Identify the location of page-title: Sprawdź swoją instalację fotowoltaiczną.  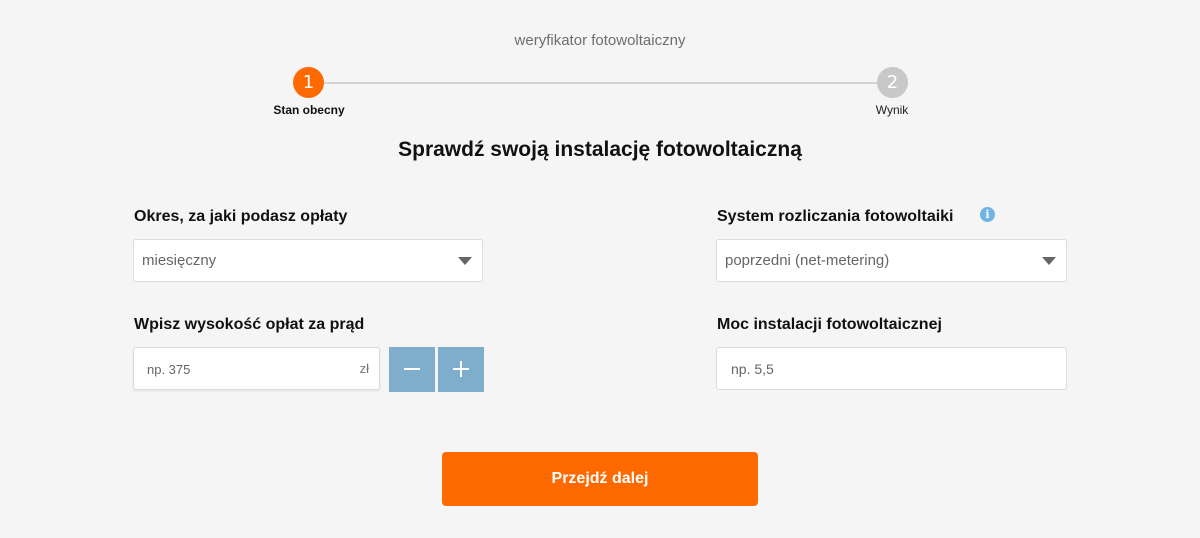
(600, 149).